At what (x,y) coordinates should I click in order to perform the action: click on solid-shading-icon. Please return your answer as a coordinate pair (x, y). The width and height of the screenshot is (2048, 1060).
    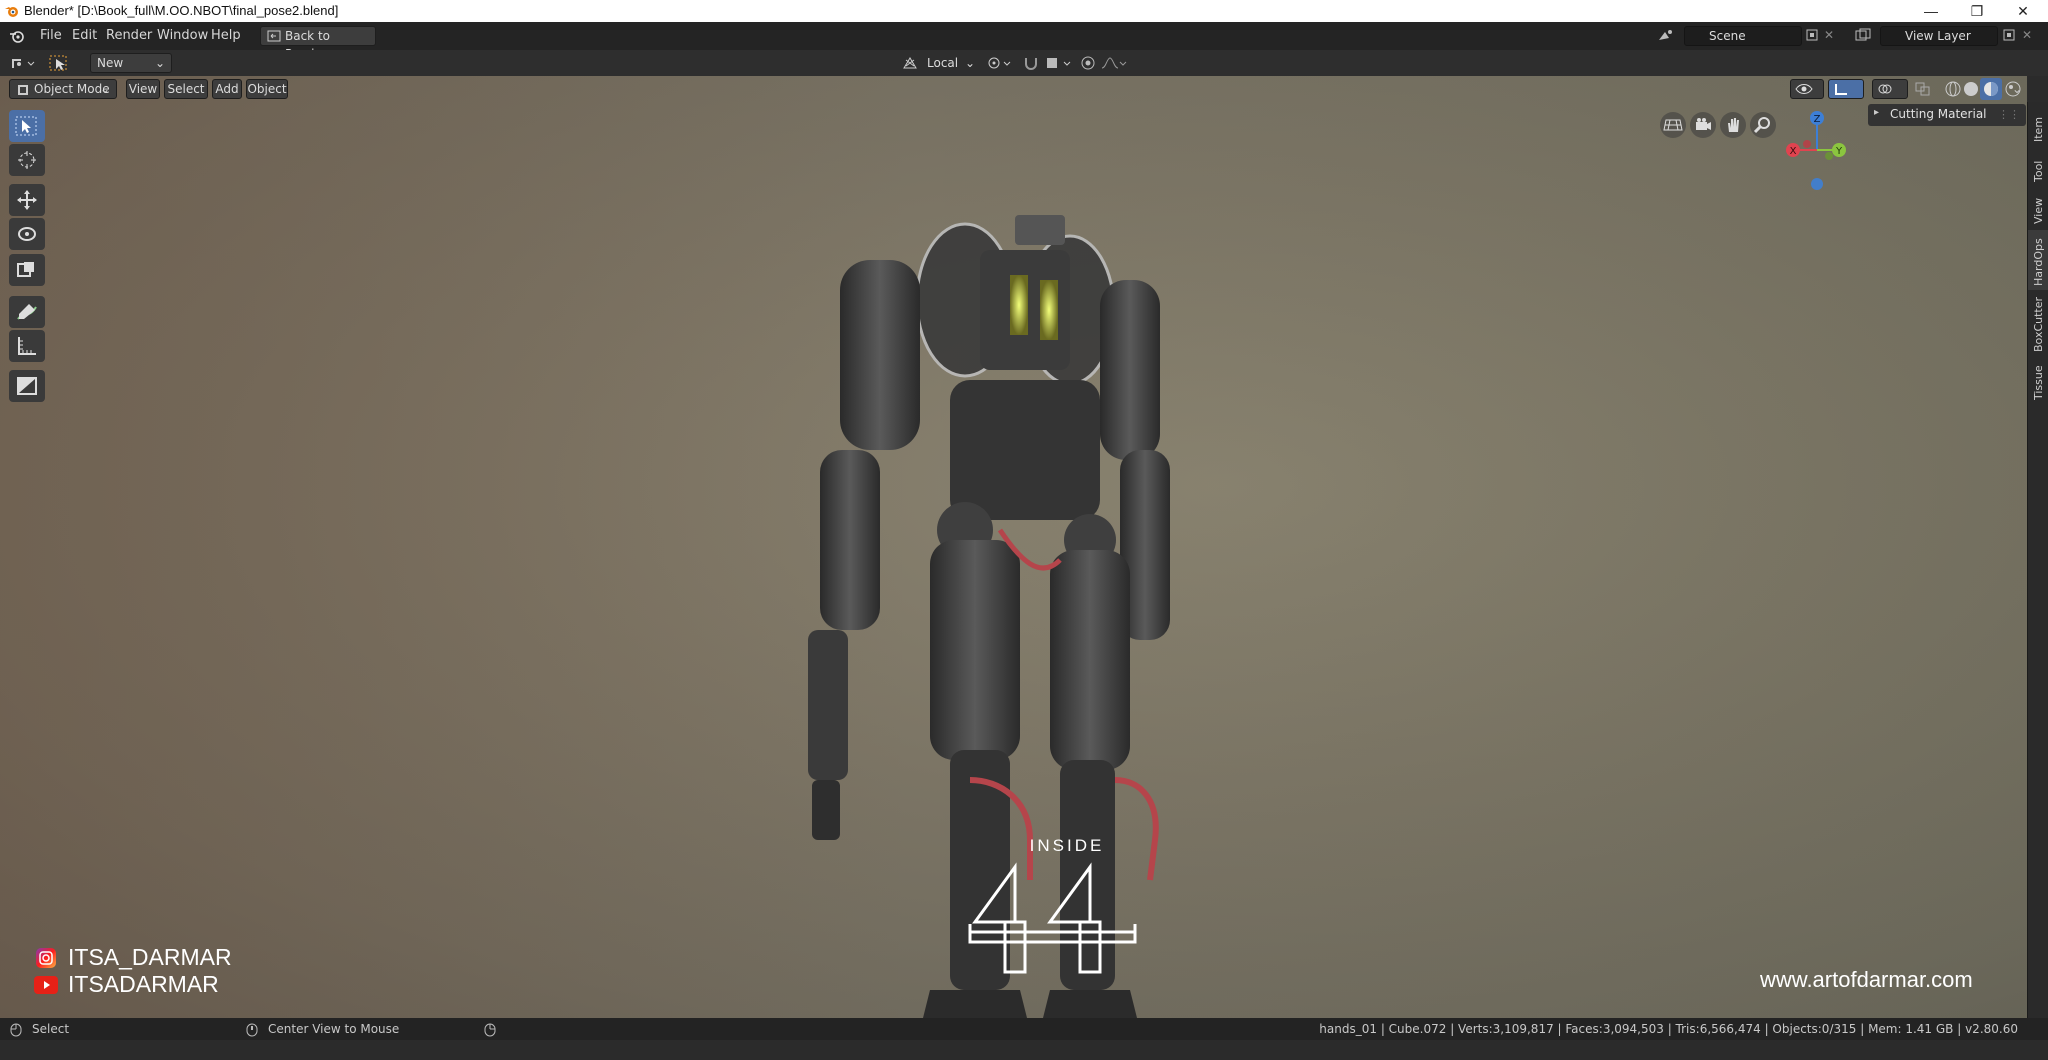
    Looking at the image, I should click on (1971, 89).